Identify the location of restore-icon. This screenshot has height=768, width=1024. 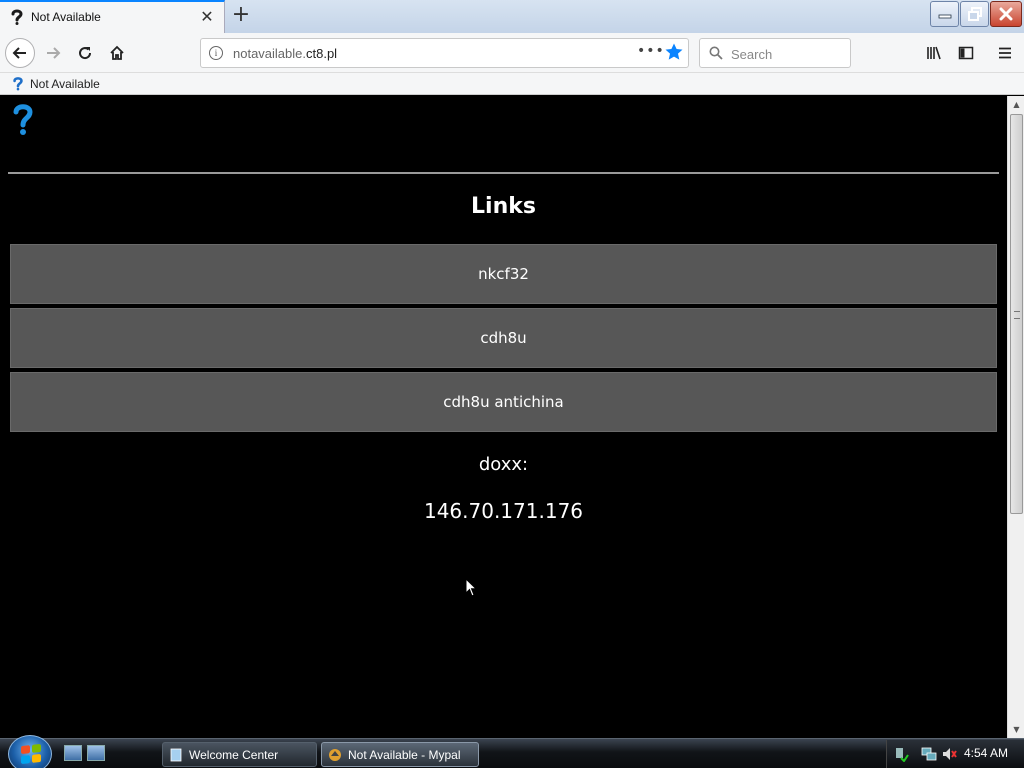
(974, 14).